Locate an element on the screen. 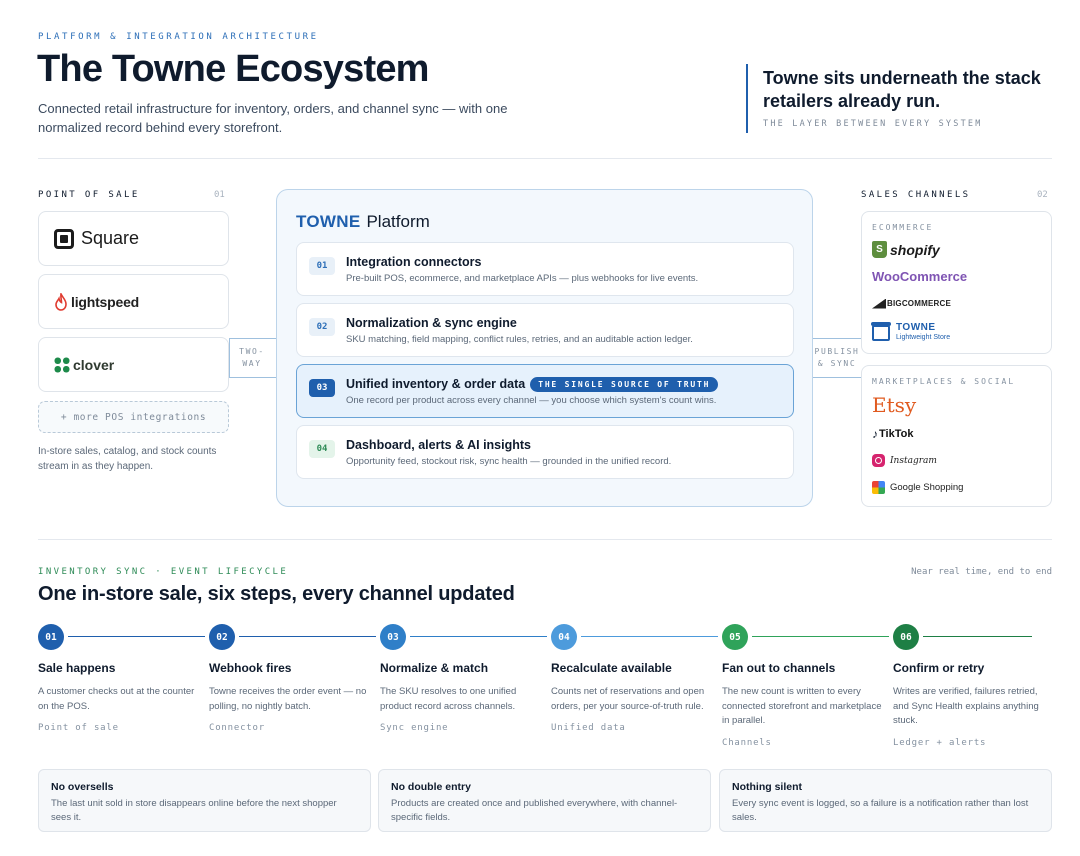 The image size is (1080, 856). left-connector-bracket is located at coordinates (229, 358).